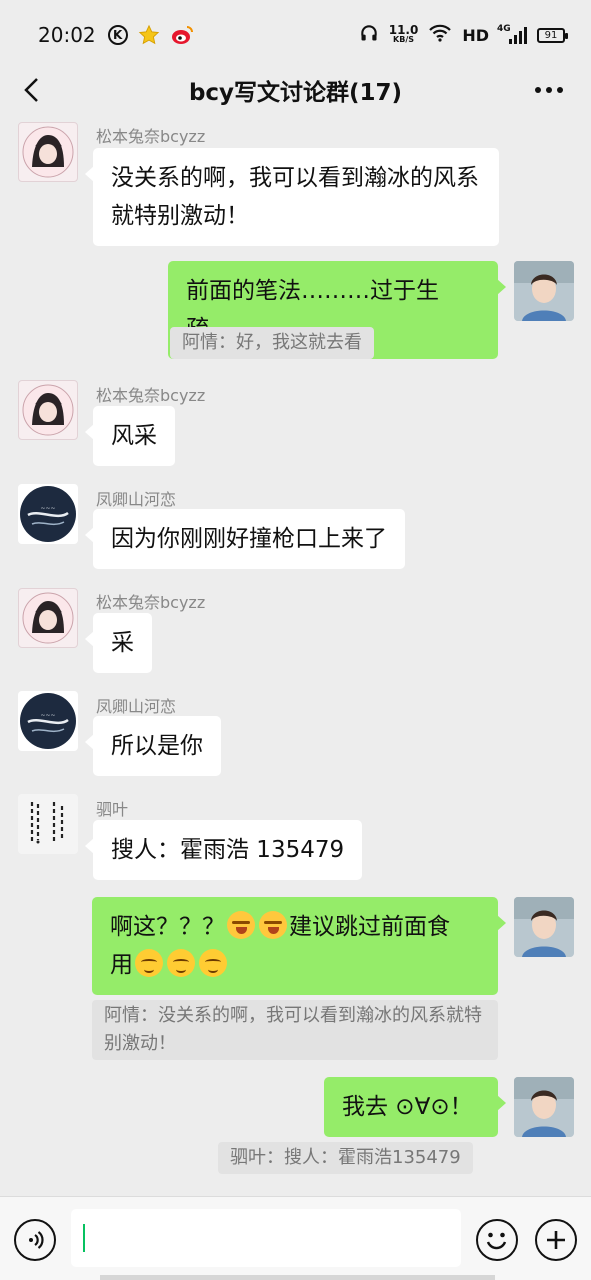 The height and width of the screenshot is (1280, 591). I want to click on plus-icon, so click(556, 1240).